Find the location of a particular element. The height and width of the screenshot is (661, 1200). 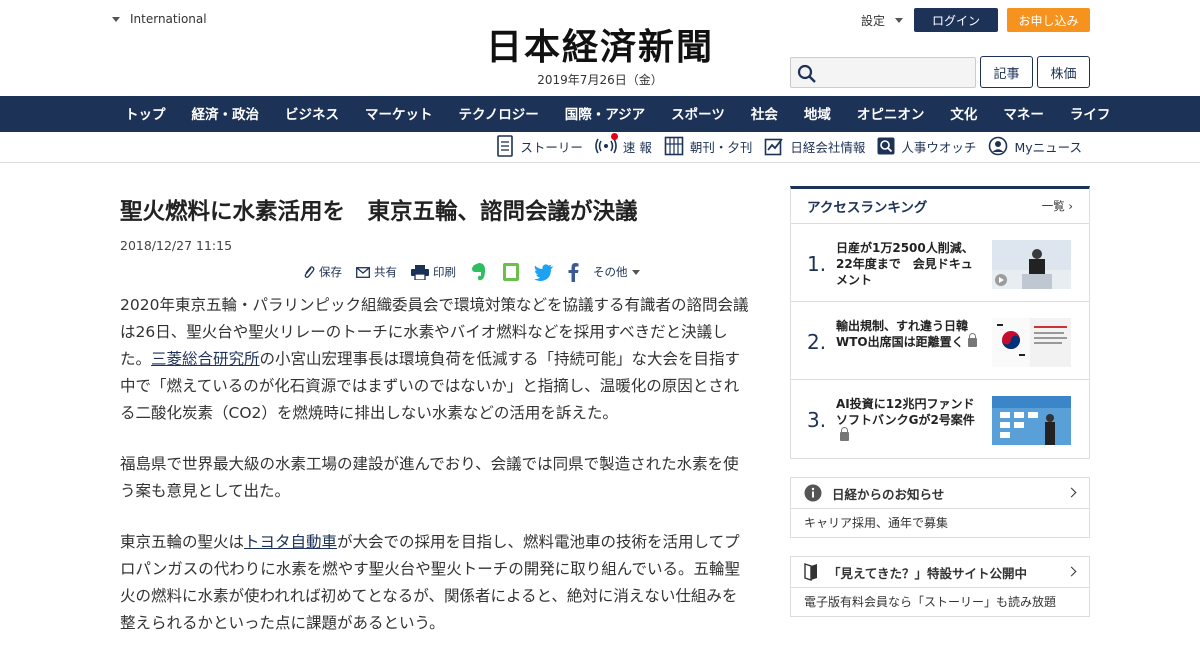

my-news-icon is located at coordinates (998, 146).